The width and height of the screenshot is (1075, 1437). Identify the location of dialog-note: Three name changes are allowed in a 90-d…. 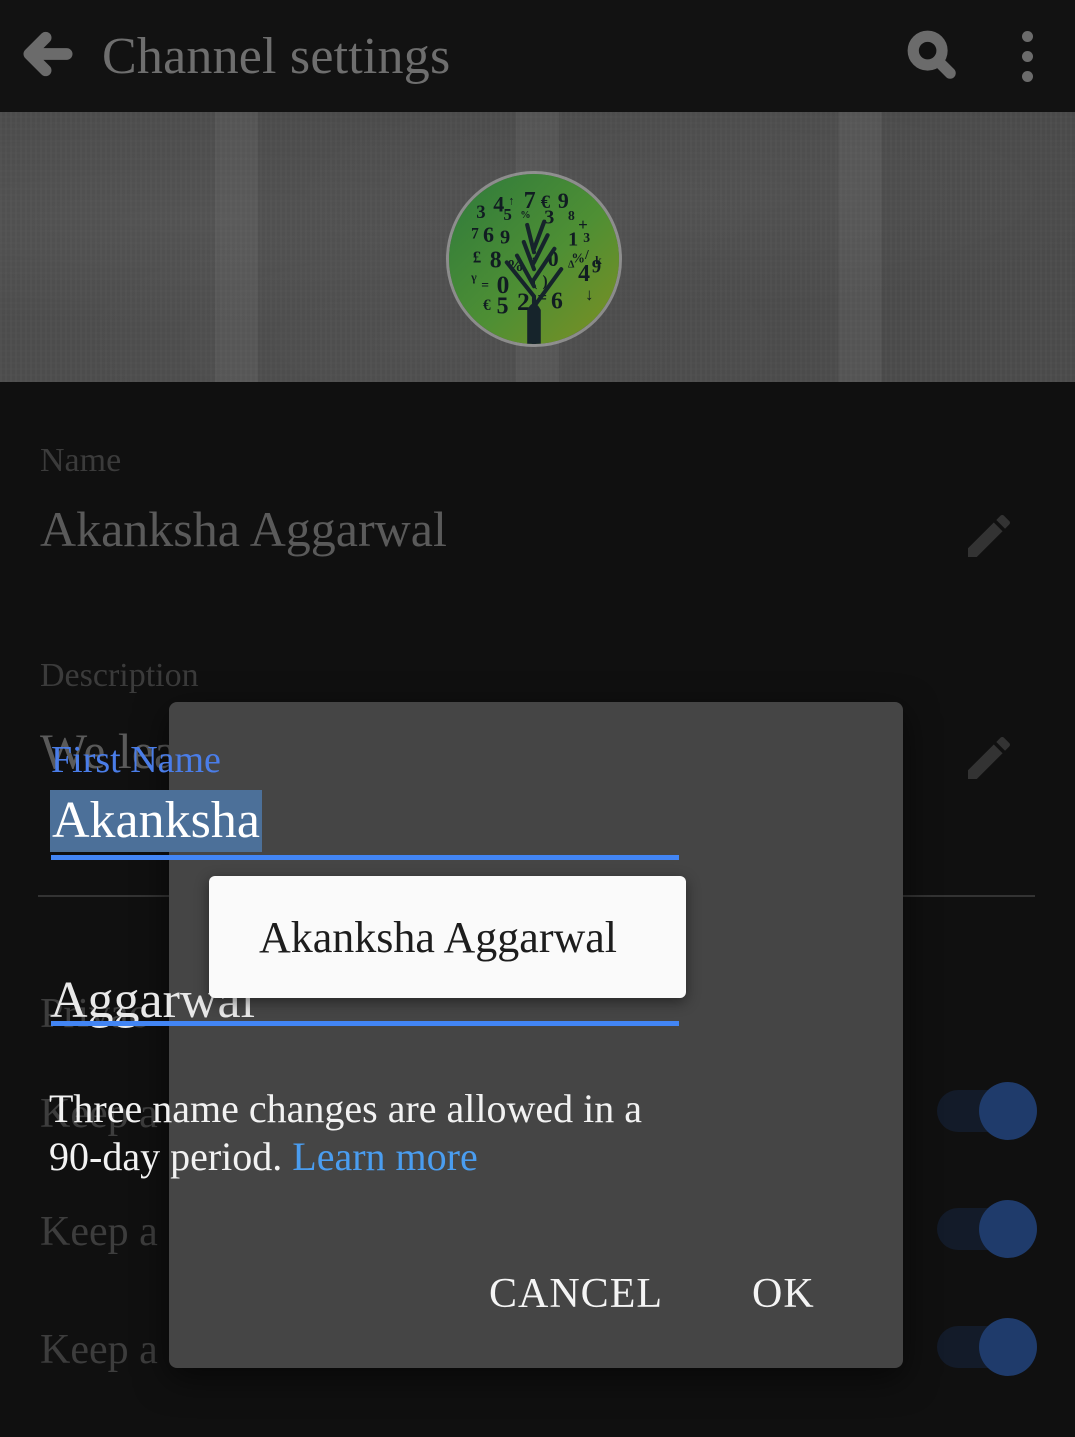
(364, 1133).